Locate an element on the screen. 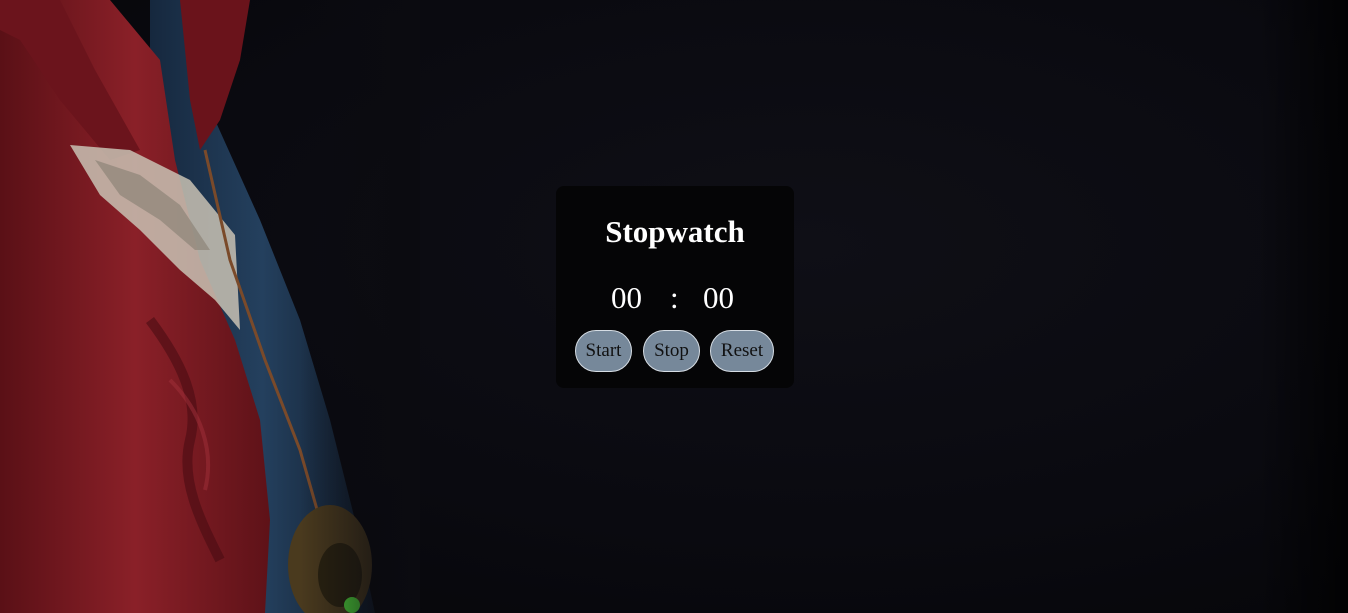 This screenshot has width=1348, height=613. seconds-display: 00 is located at coordinates (718, 297).